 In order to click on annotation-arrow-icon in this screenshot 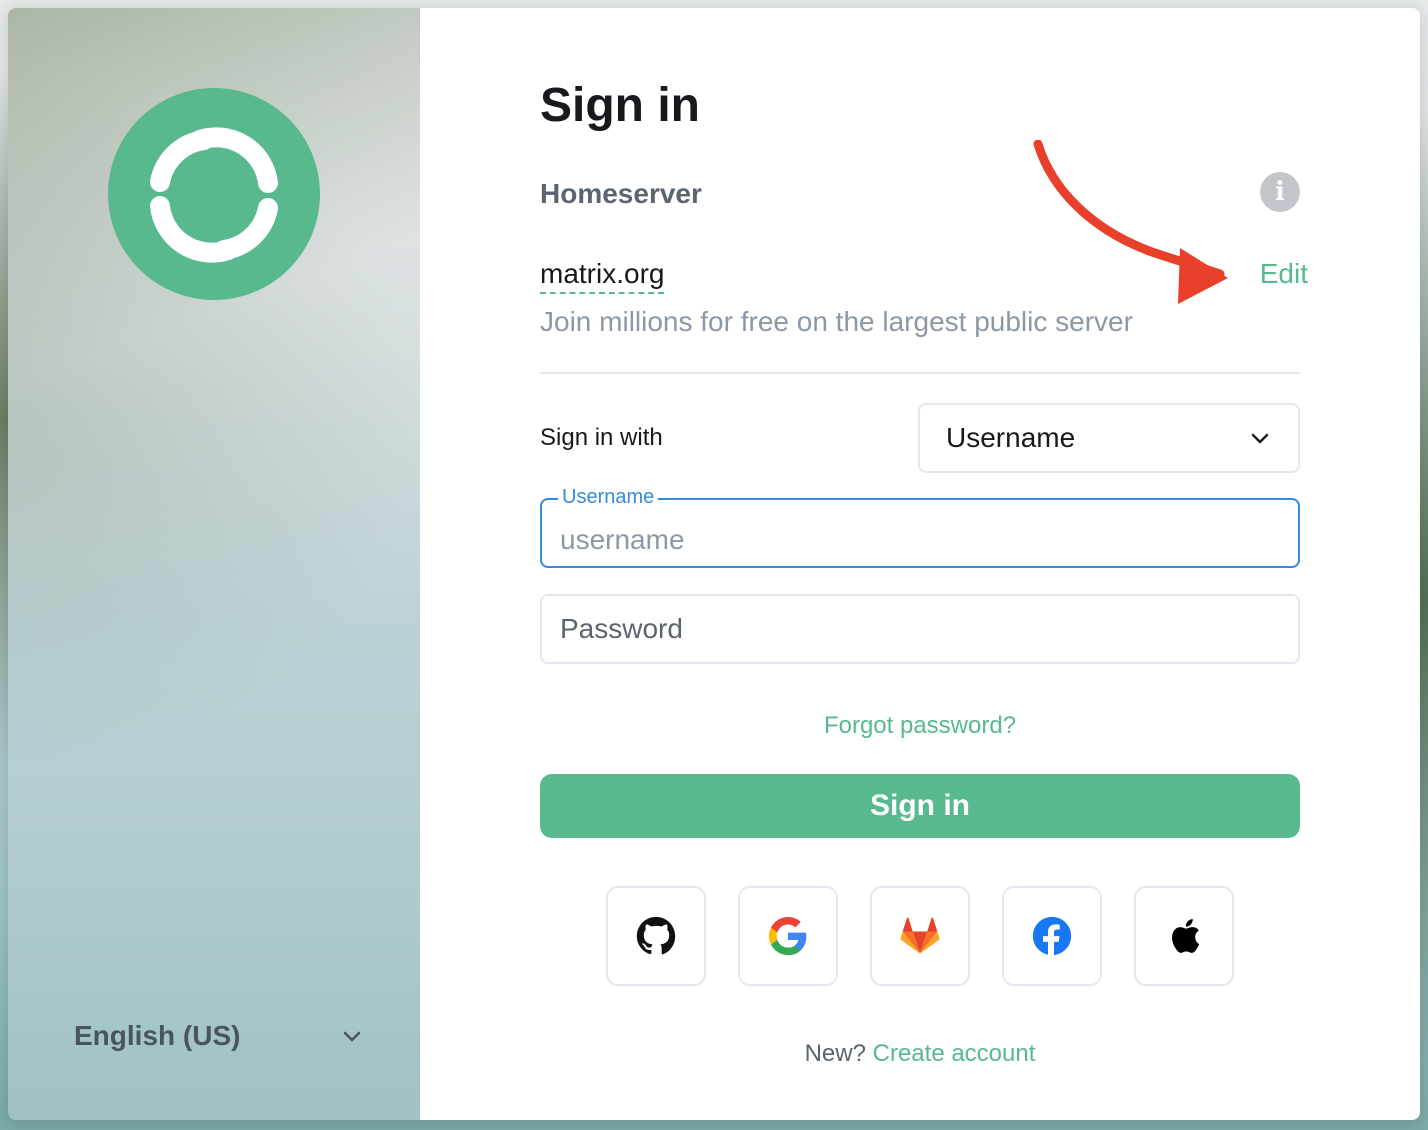, I will do `click(1130, 222)`.